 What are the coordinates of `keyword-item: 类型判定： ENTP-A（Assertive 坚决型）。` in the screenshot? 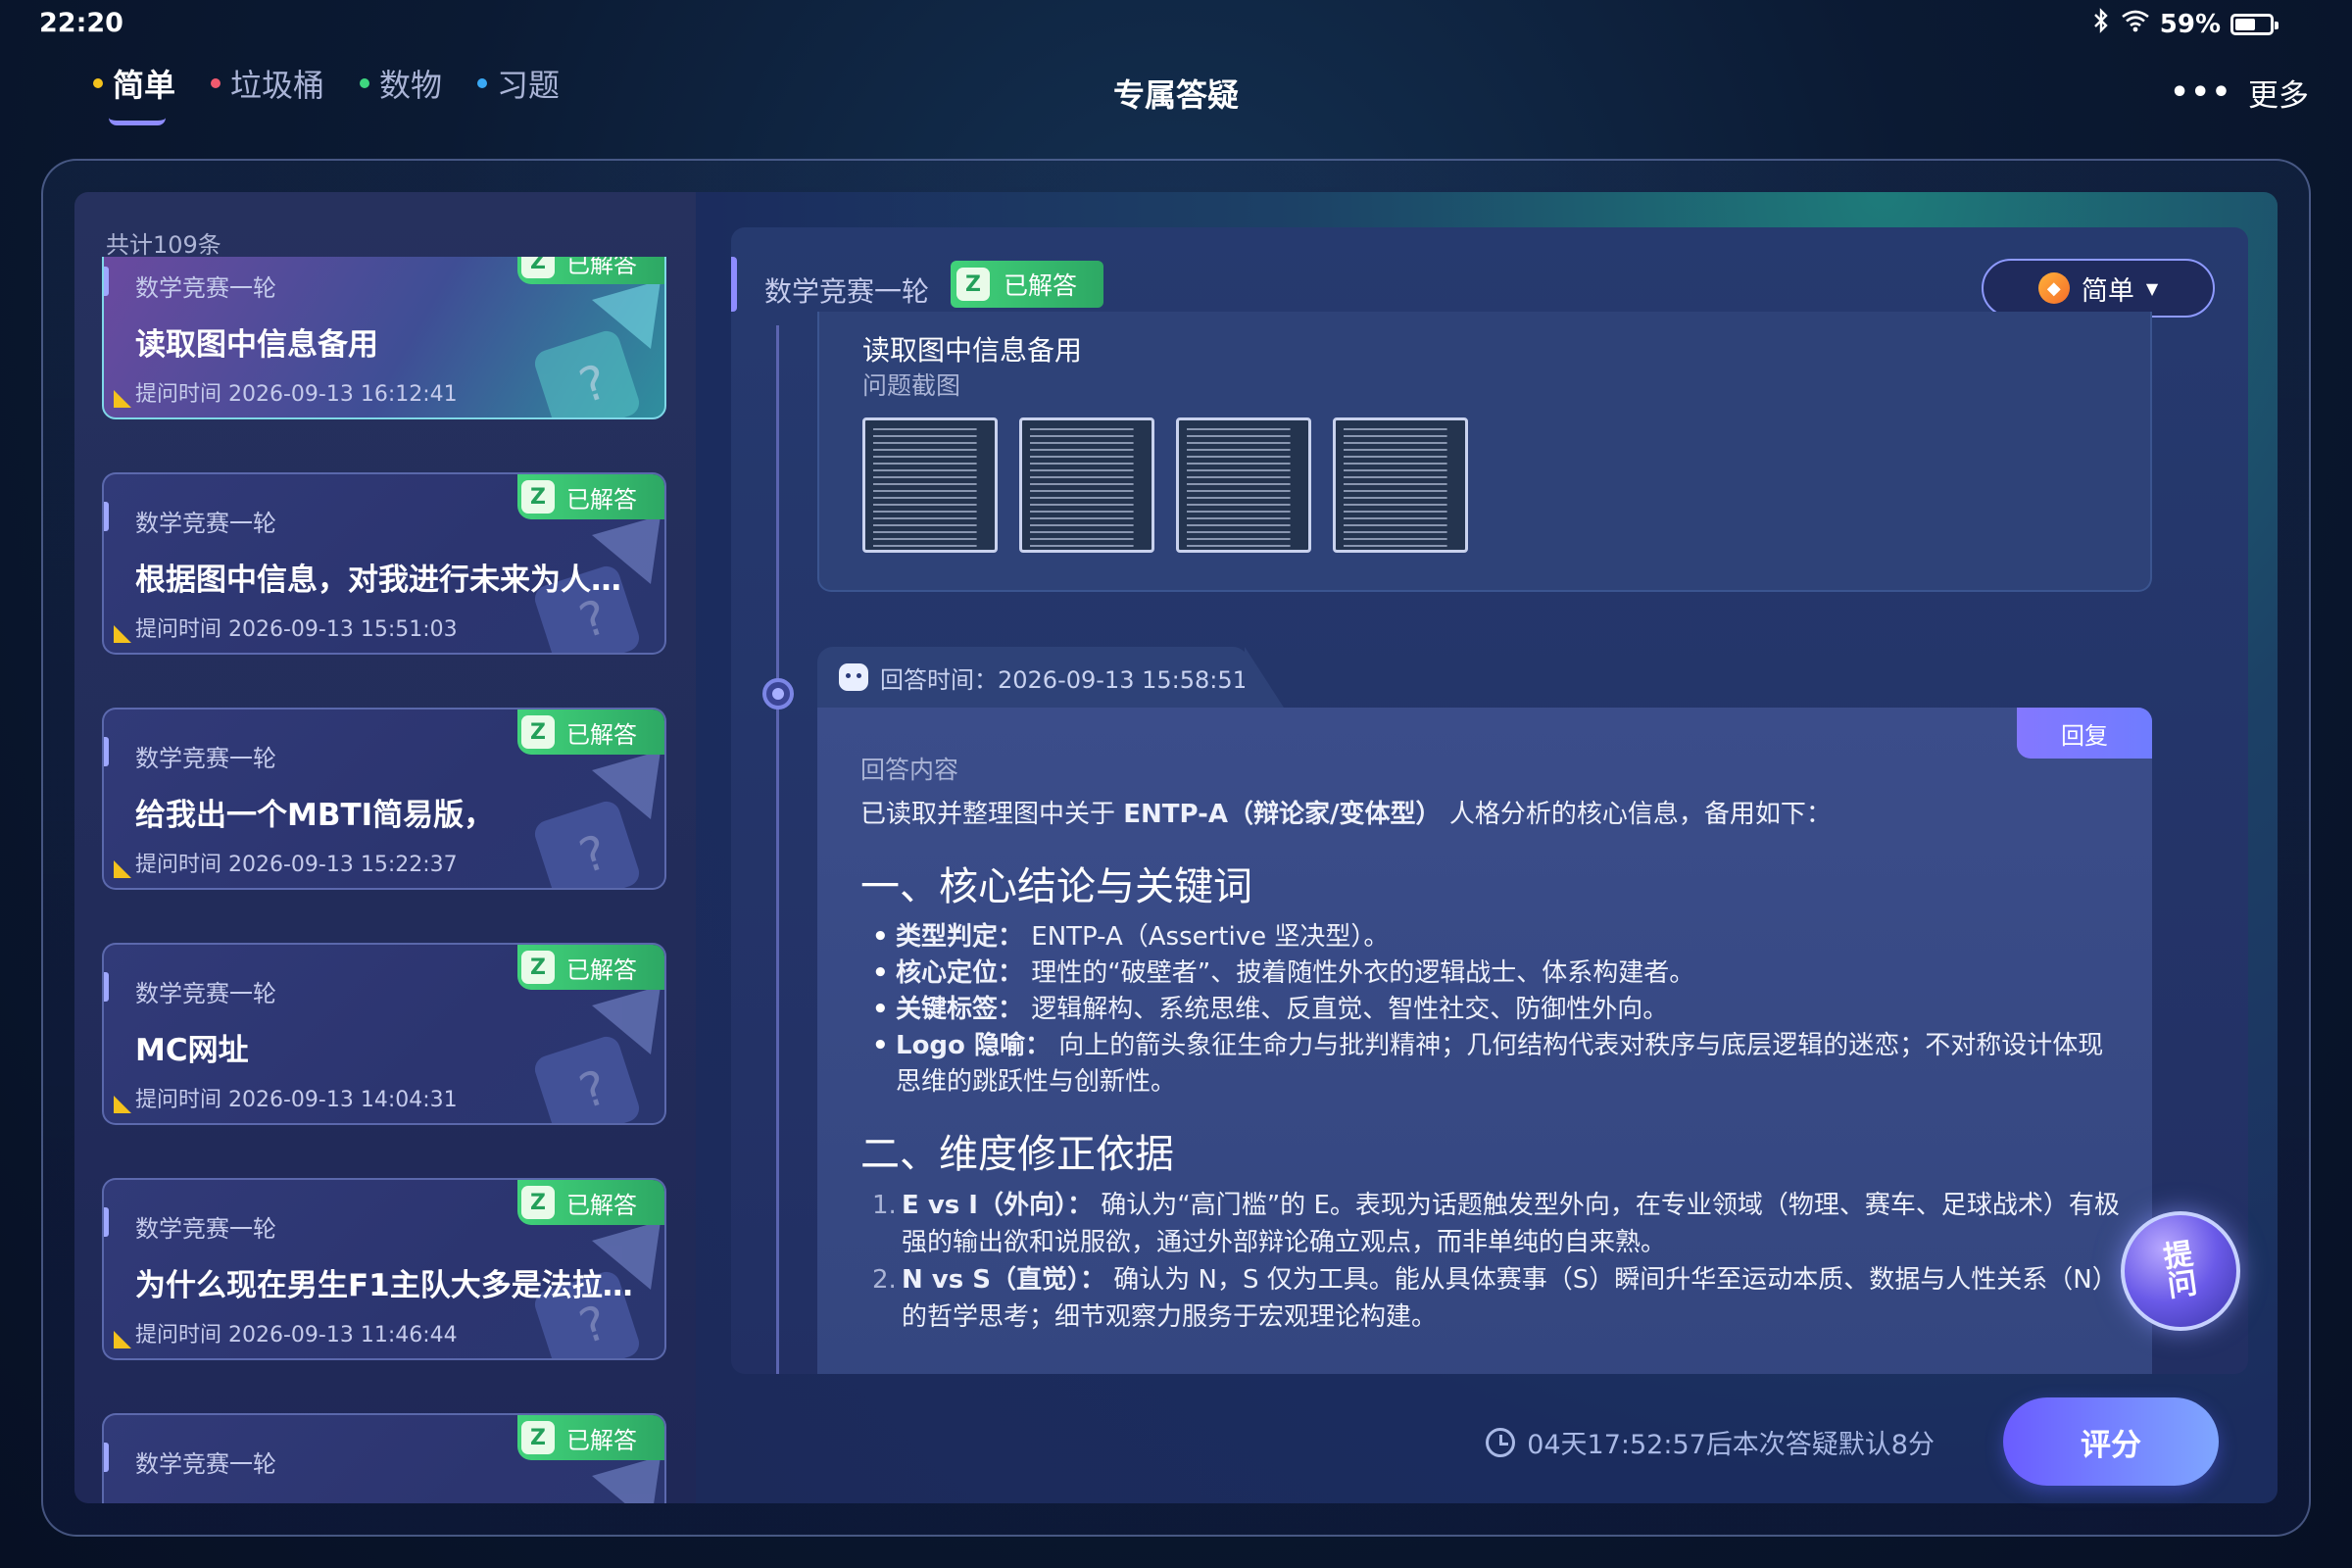 It's located at (1498, 937).